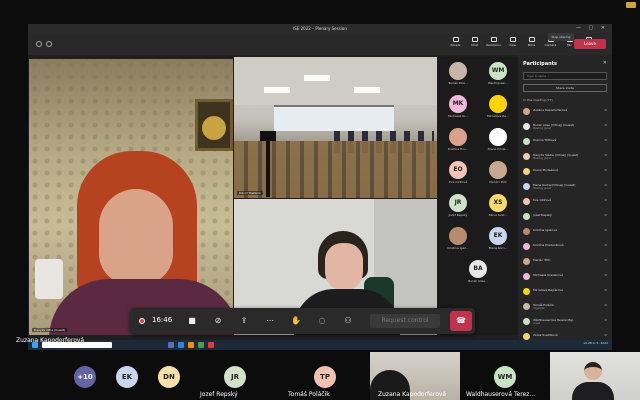  What do you see at coordinates (322, 320) in the screenshot?
I see `chat-icon: ◌` at bounding box center [322, 320].